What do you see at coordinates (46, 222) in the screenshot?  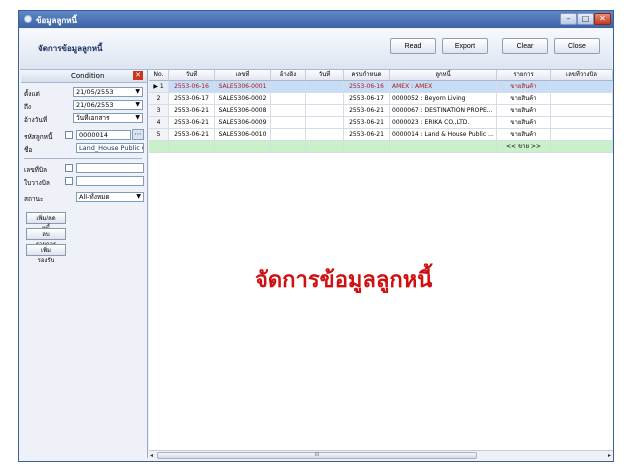 I see `add-debt-button: เพิ่ม/ลดหนี้` at bounding box center [46, 222].